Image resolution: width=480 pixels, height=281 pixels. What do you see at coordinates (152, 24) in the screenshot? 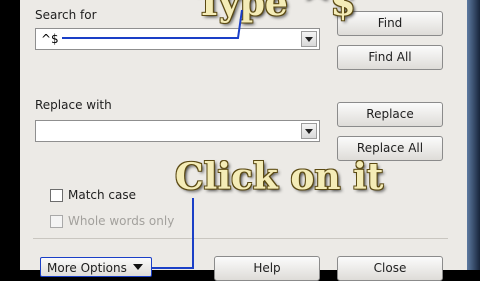
I see `arrow-to-search-field` at bounding box center [152, 24].